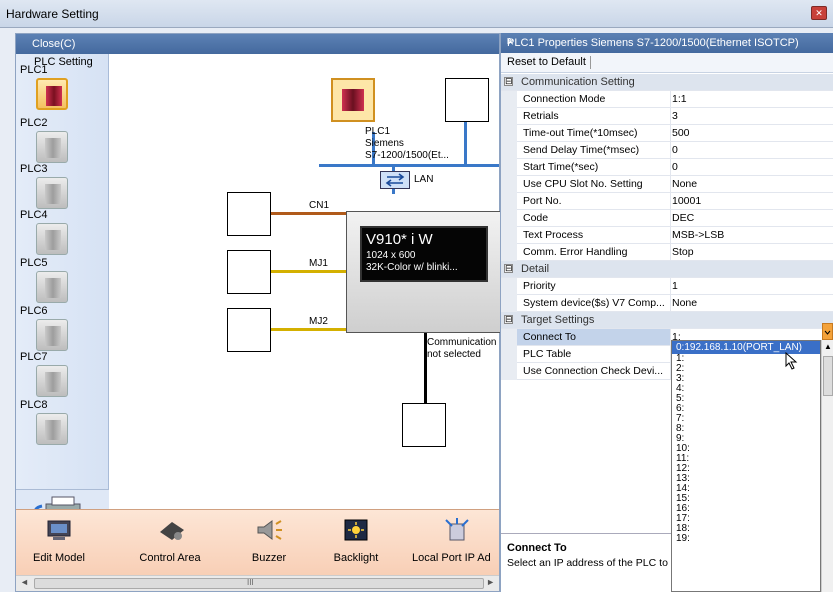 The width and height of the screenshot is (833, 592). What do you see at coordinates (667, 167) in the screenshot?
I see `property-row: Start Time(*sec) 0` at bounding box center [667, 167].